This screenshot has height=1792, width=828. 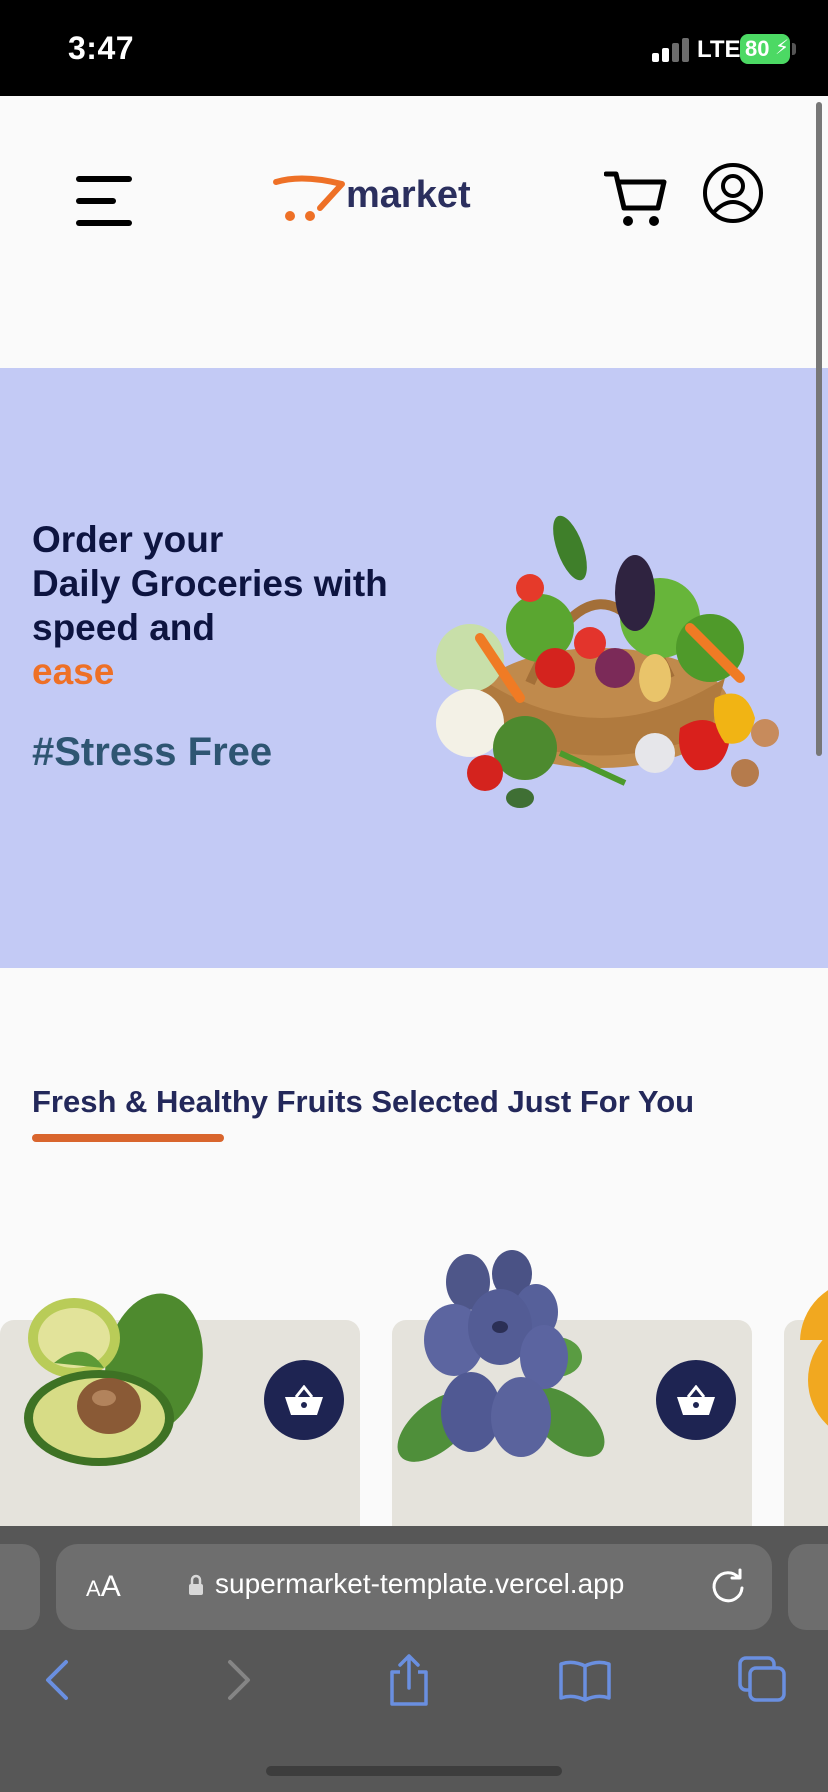 I want to click on logo: market, so click(x=372, y=198).